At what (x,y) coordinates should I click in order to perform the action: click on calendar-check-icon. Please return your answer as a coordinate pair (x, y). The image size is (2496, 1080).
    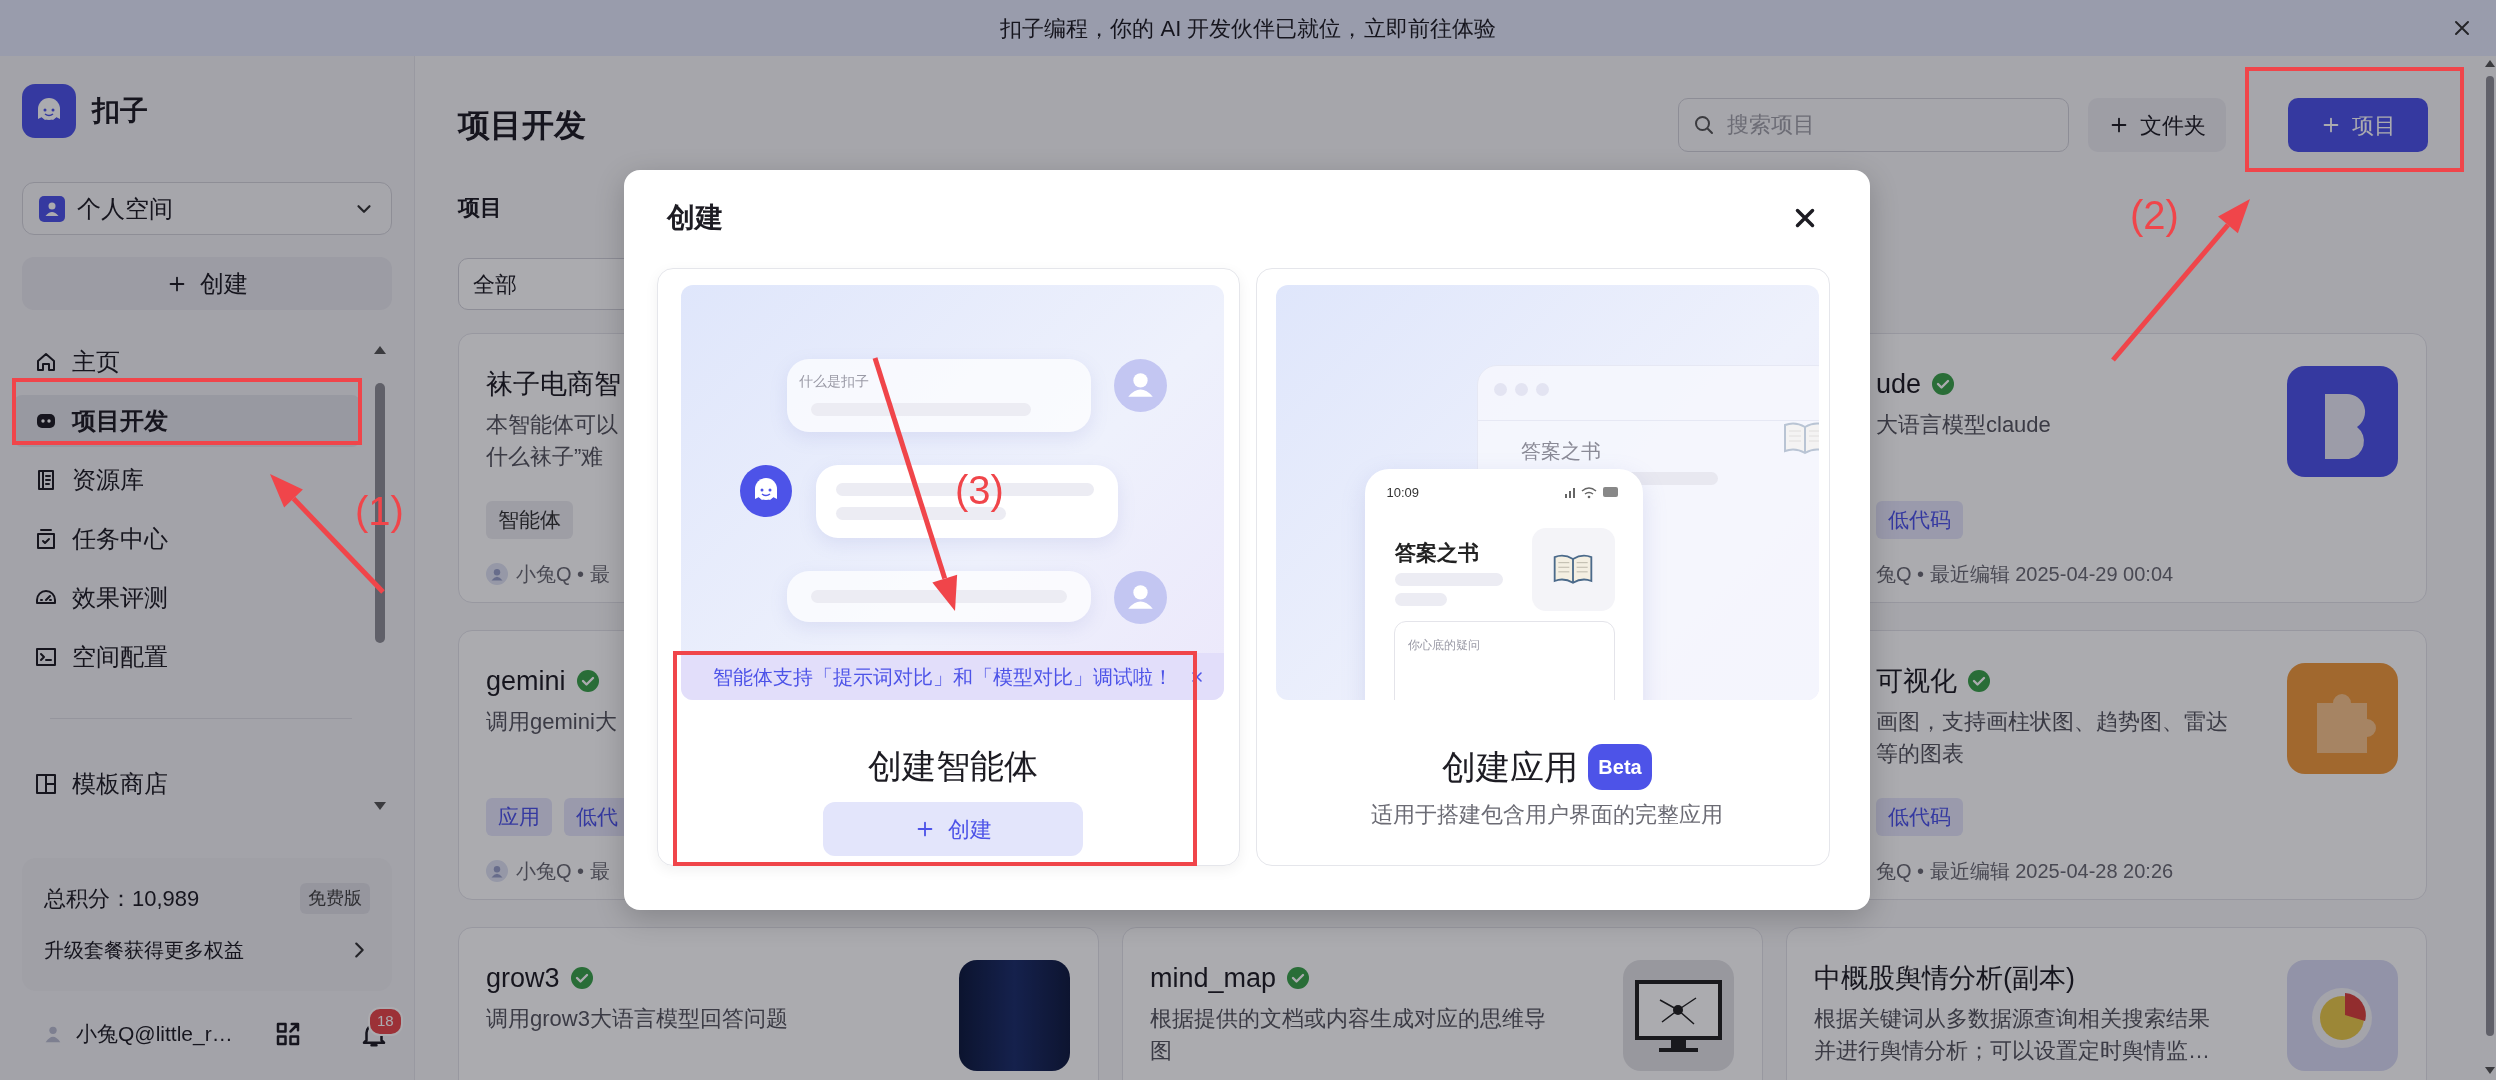
    Looking at the image, I should click on (46, 539).